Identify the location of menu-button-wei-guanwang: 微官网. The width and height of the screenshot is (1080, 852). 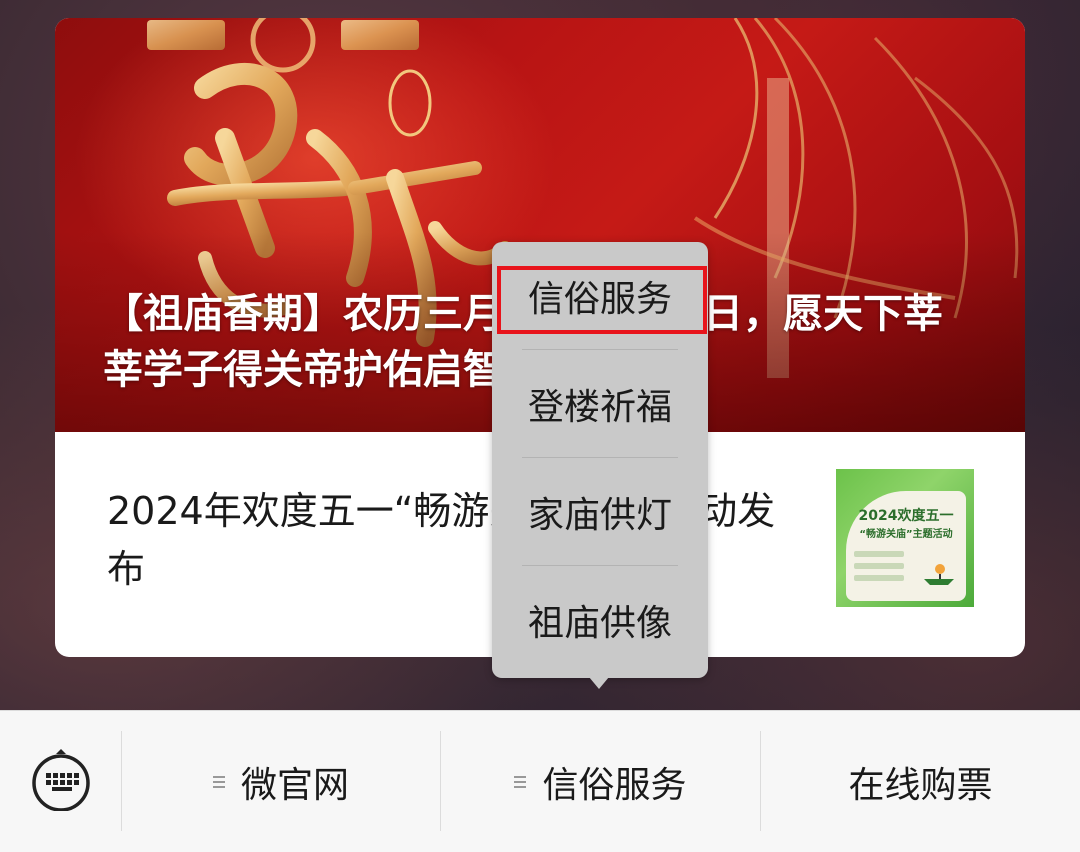
(281, 781).